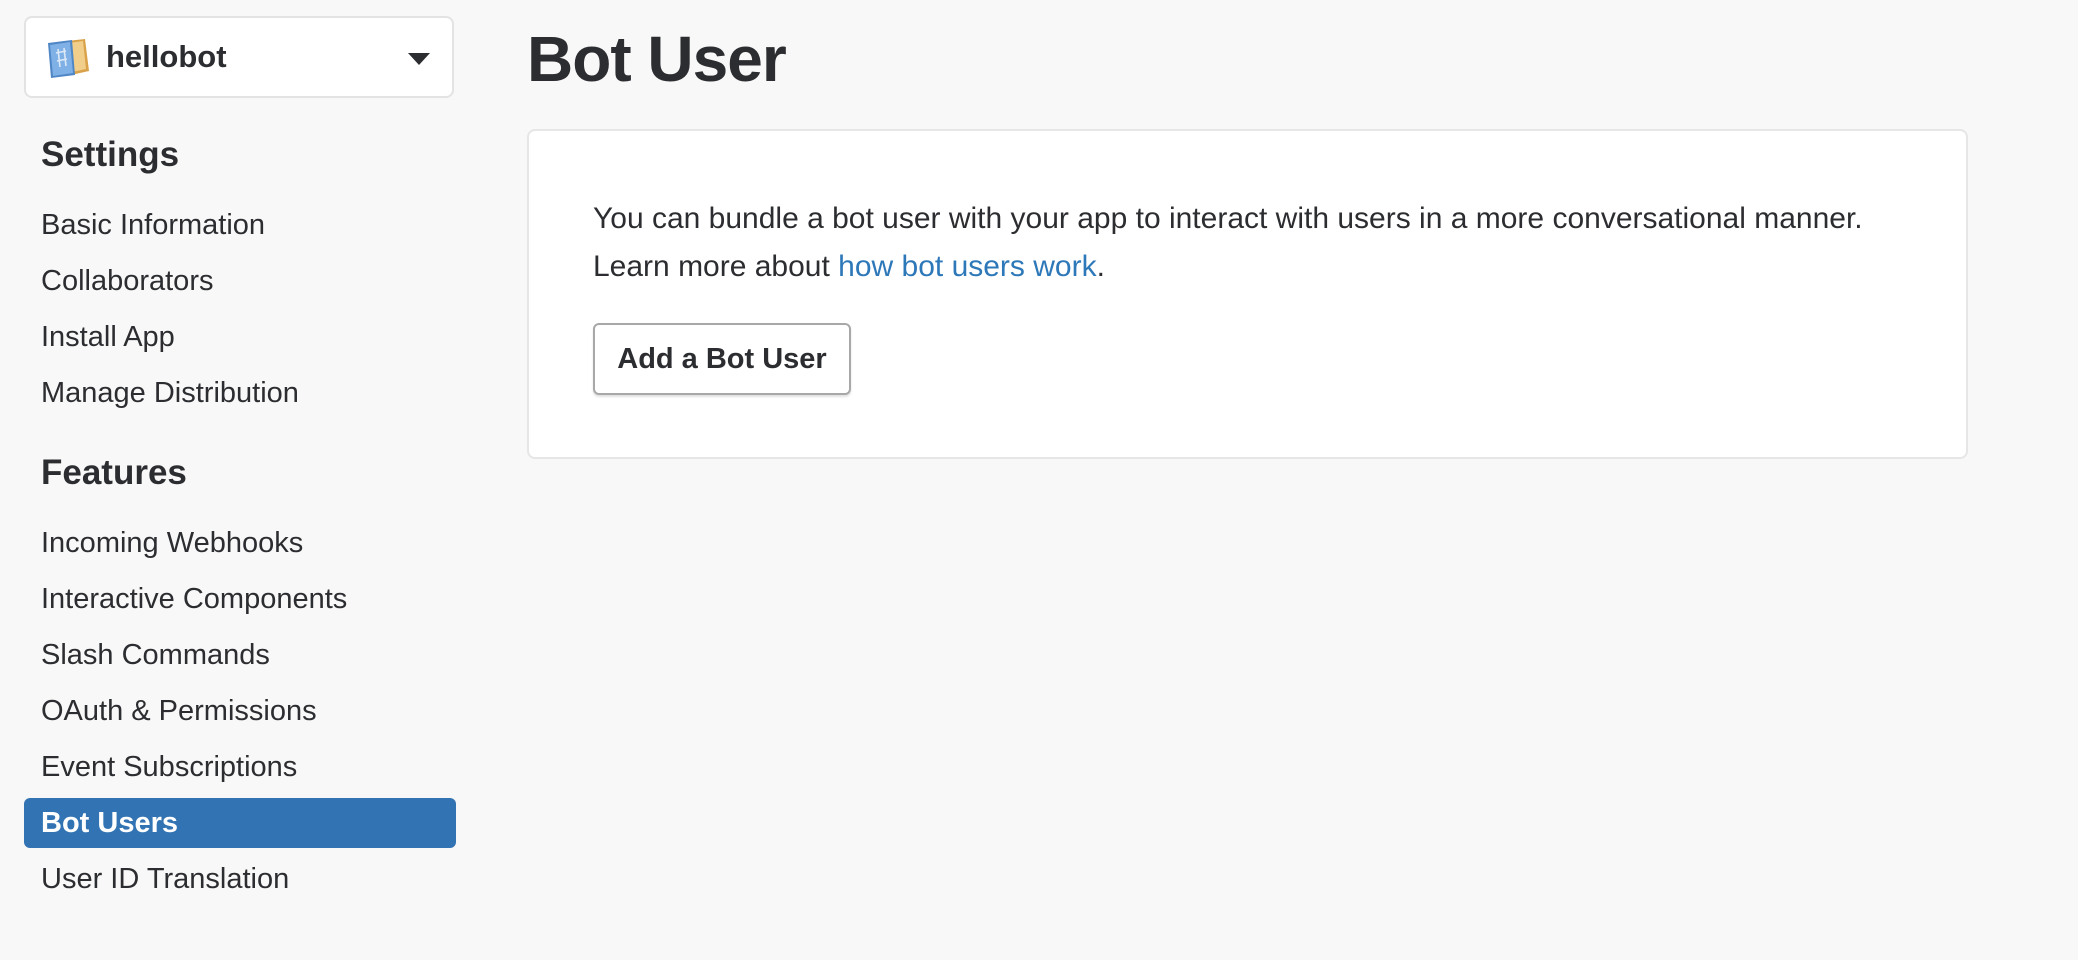  Describe the element at coordinates (240, 711) in the screenshot. I see `sidebar-item-oauth-permissions: OAuth & Permissions` at that location.